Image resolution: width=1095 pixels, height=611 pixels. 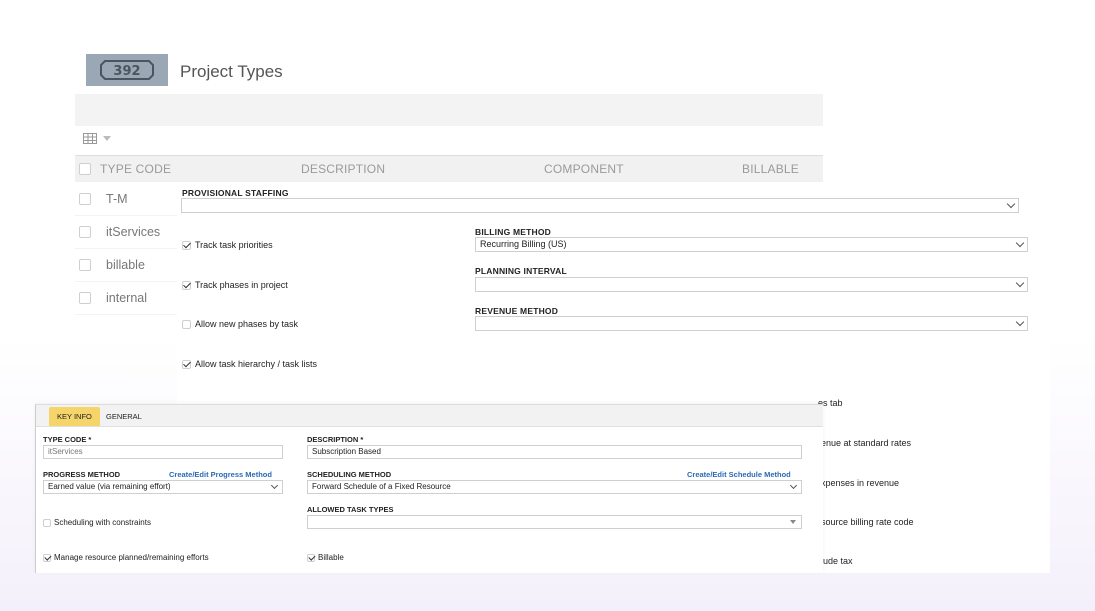 What do you see at coordinates (751, 244) in the screenshot?
I see `billing-method-select: Recurring Billing (US)` at bounding box center [751, 244].